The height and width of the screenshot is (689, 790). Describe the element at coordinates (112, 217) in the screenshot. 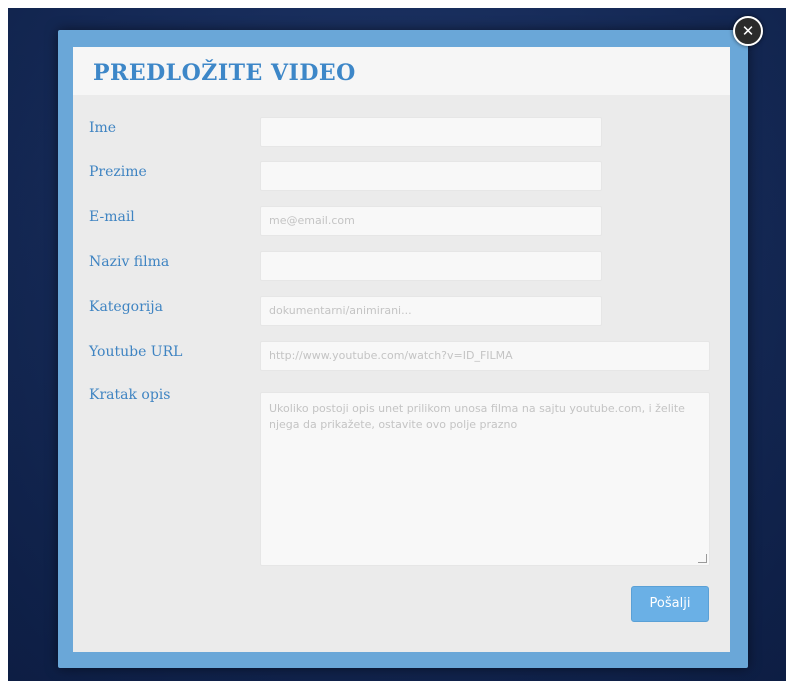

I see `email-label: E-mail` at that location.